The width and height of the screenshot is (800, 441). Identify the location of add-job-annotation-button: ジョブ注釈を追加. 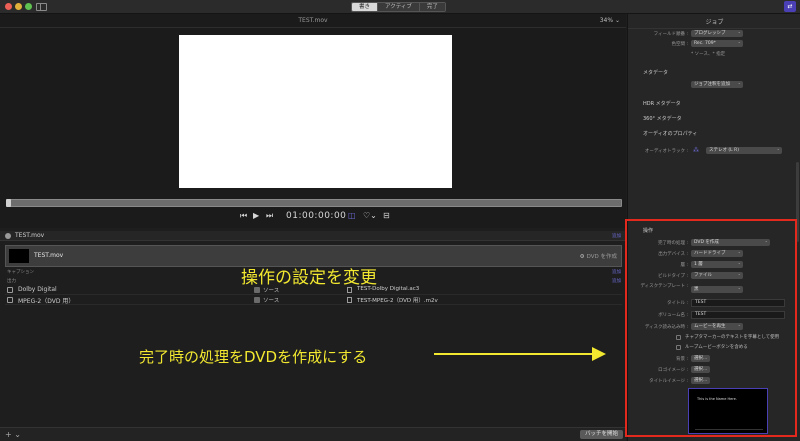
(717, 84).